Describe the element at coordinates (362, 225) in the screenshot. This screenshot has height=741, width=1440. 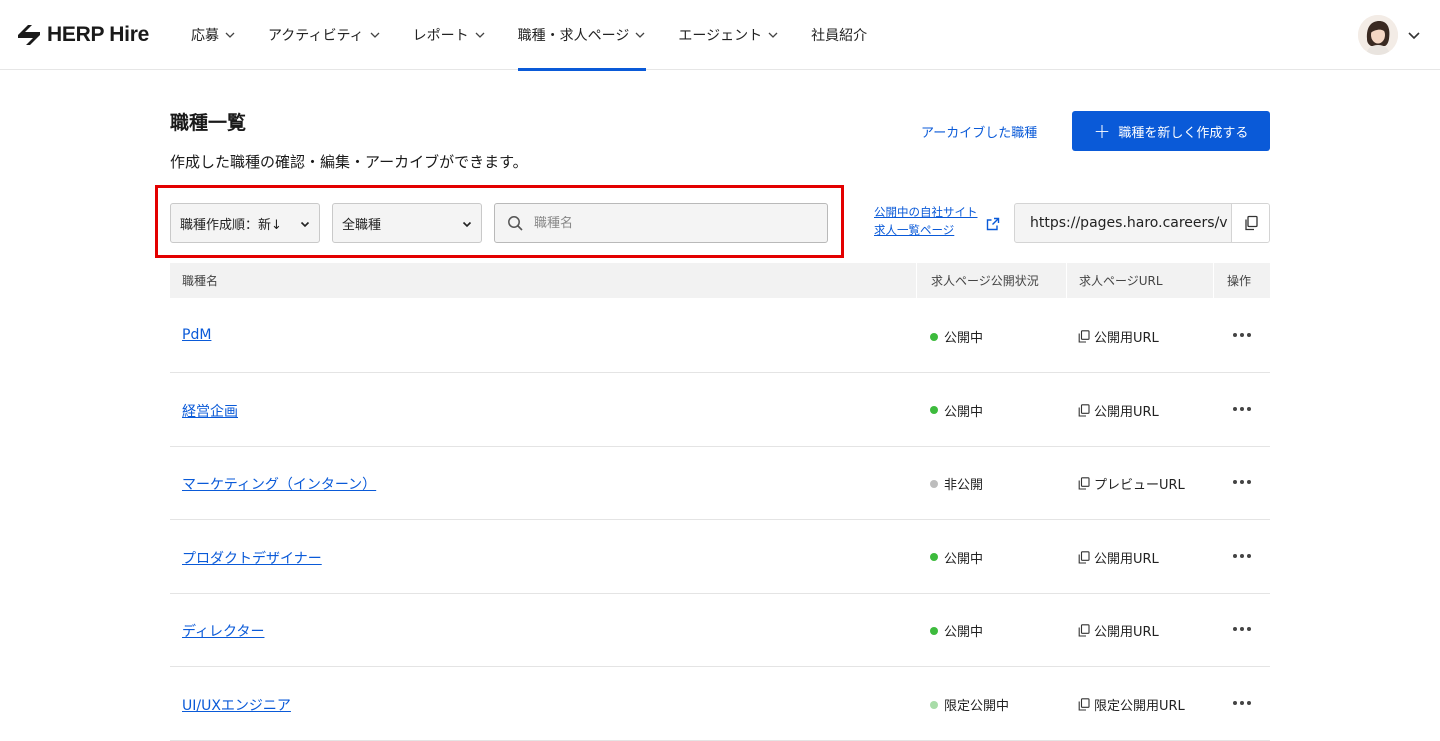
I see `job-kind-select-value: 全職種` at that location.